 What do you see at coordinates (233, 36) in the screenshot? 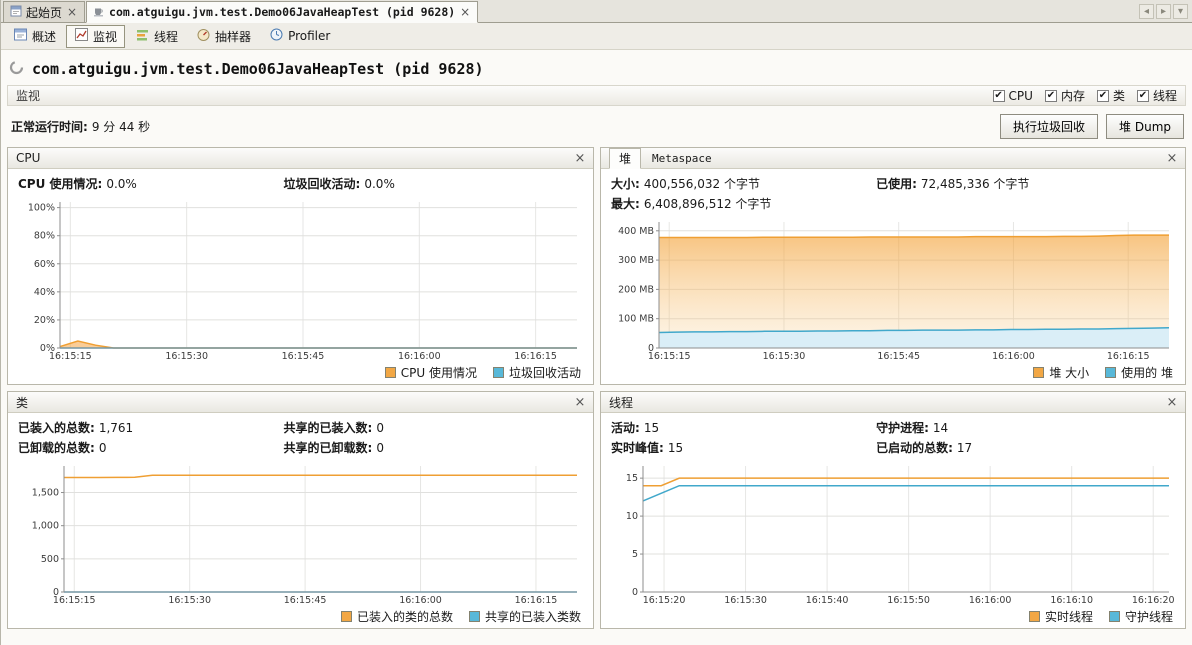
I see `toolbar-item-label: 抽样器` at bounding box center [233, 36].